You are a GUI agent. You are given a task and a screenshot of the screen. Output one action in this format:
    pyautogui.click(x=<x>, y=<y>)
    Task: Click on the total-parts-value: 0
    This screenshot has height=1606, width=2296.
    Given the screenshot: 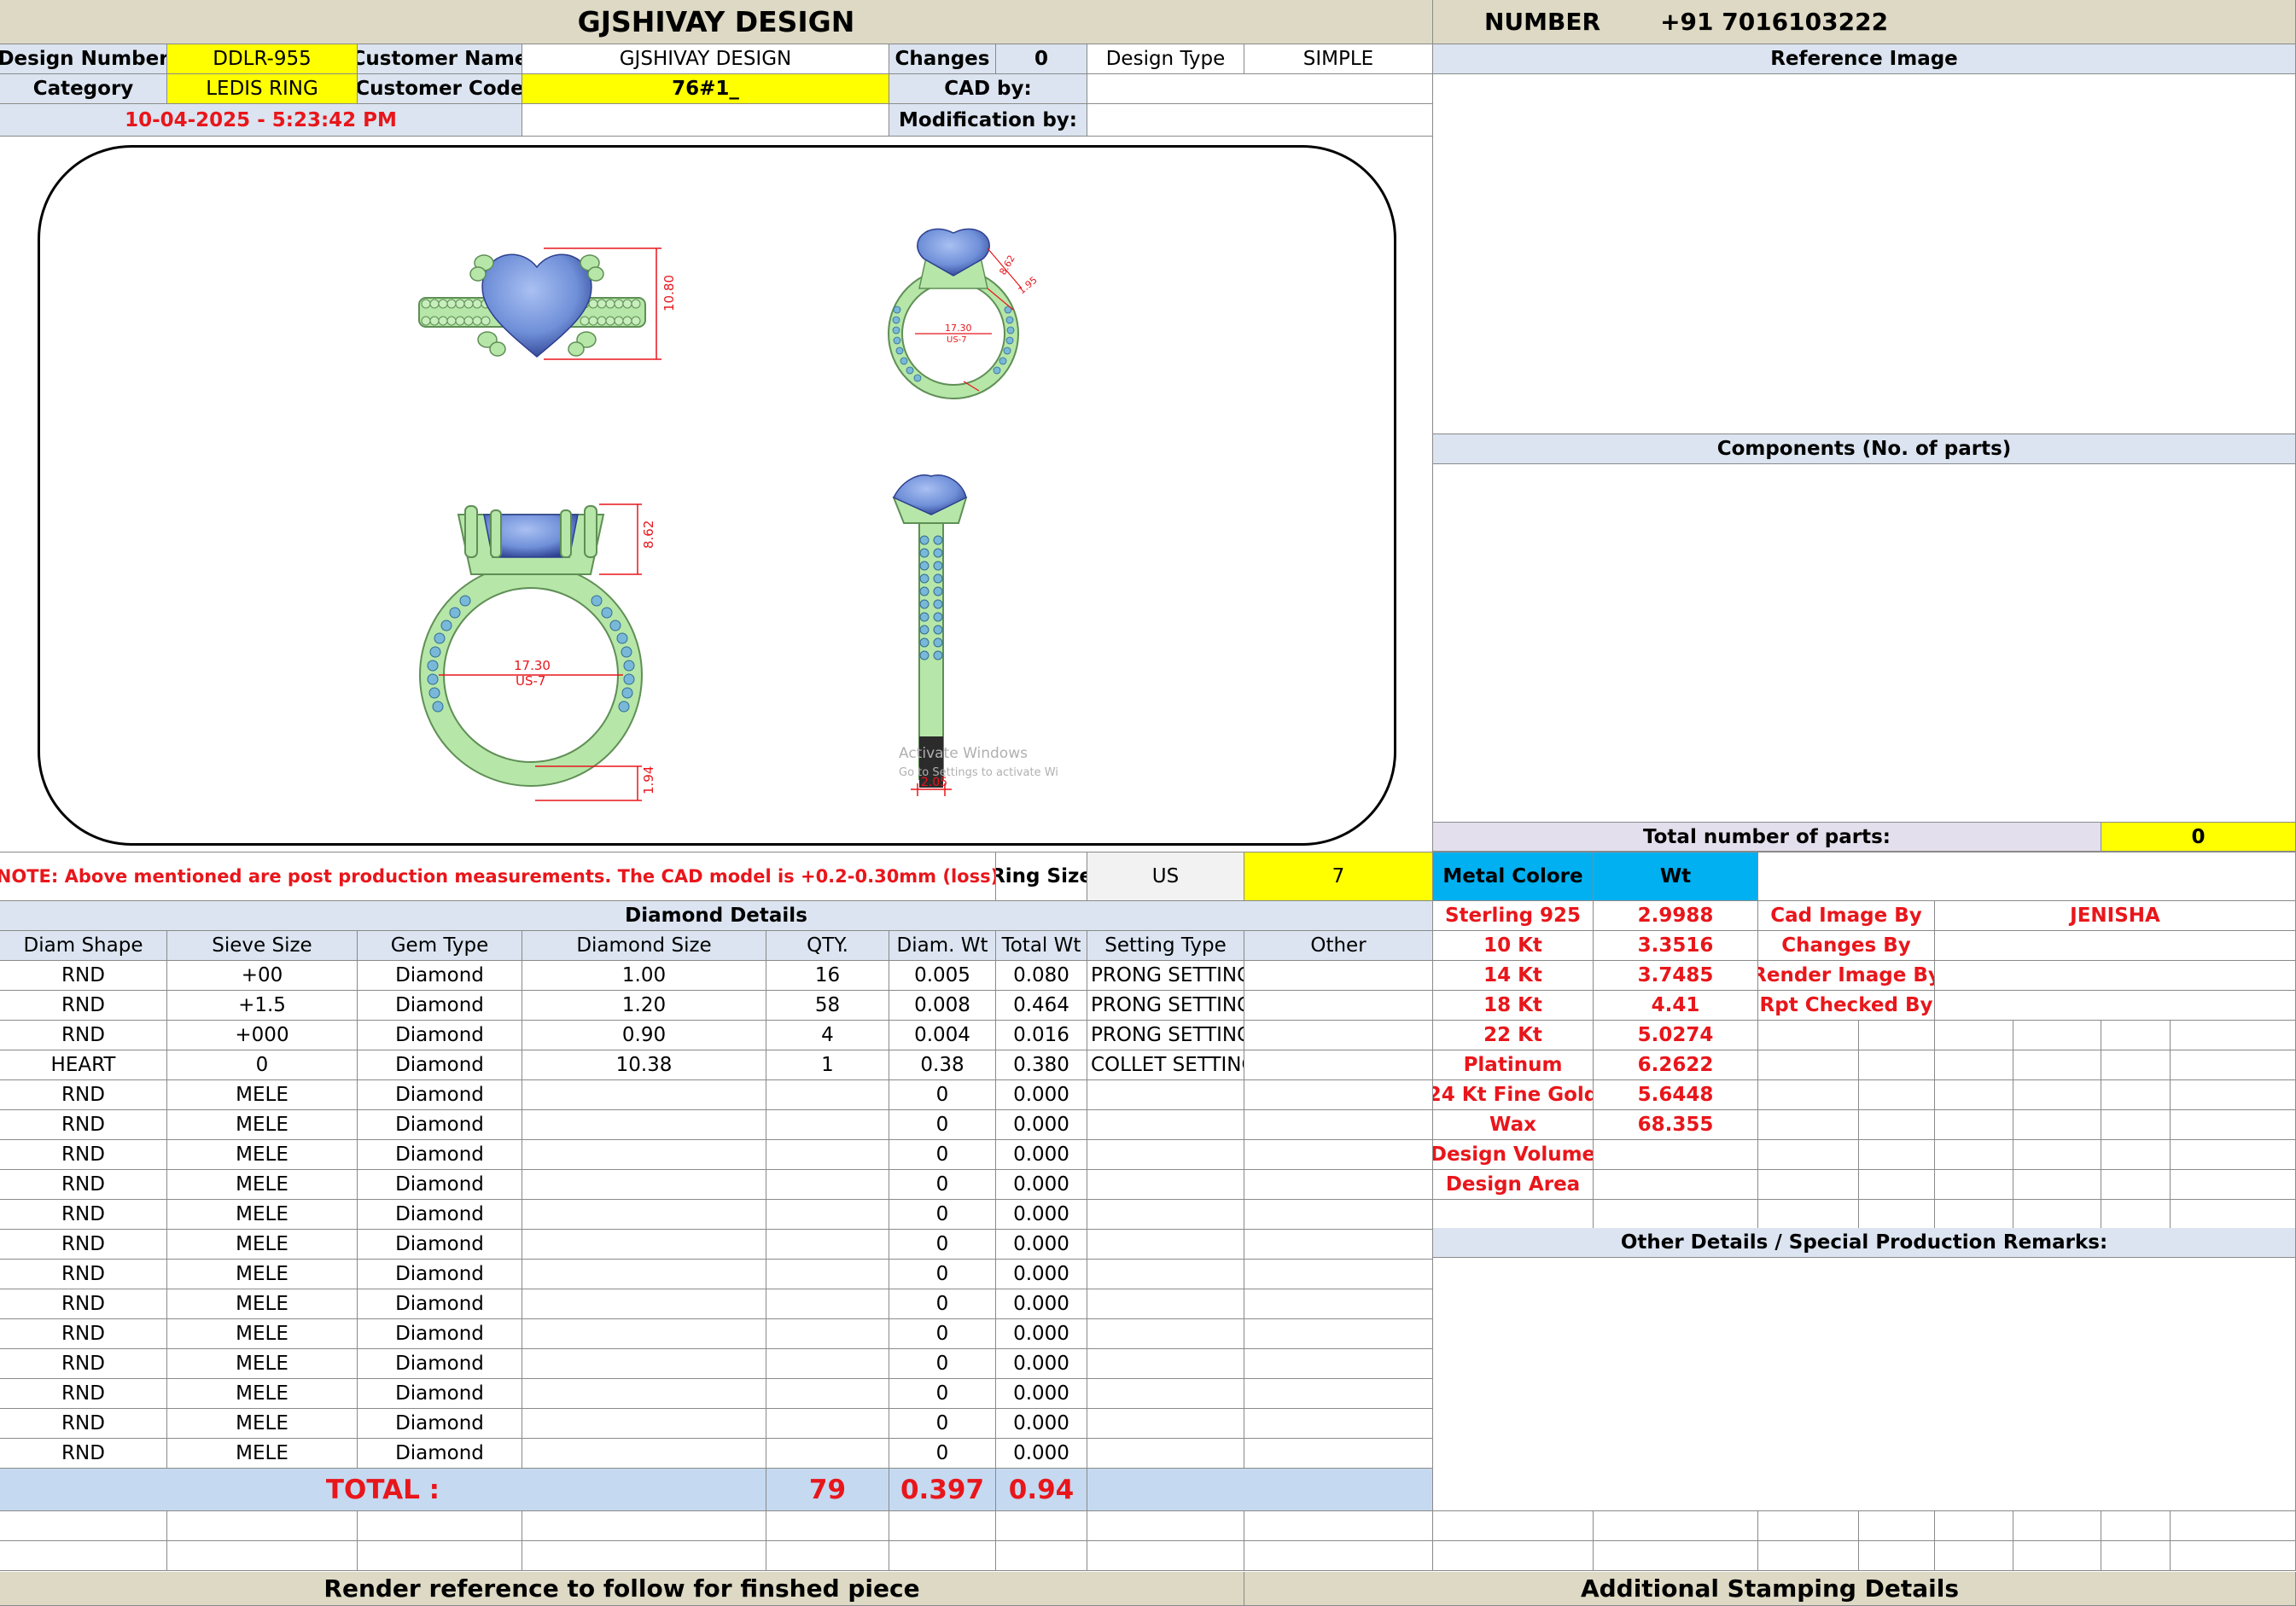 What is the action you would take?
    pyautogui.click(x=2199, y=838)
    